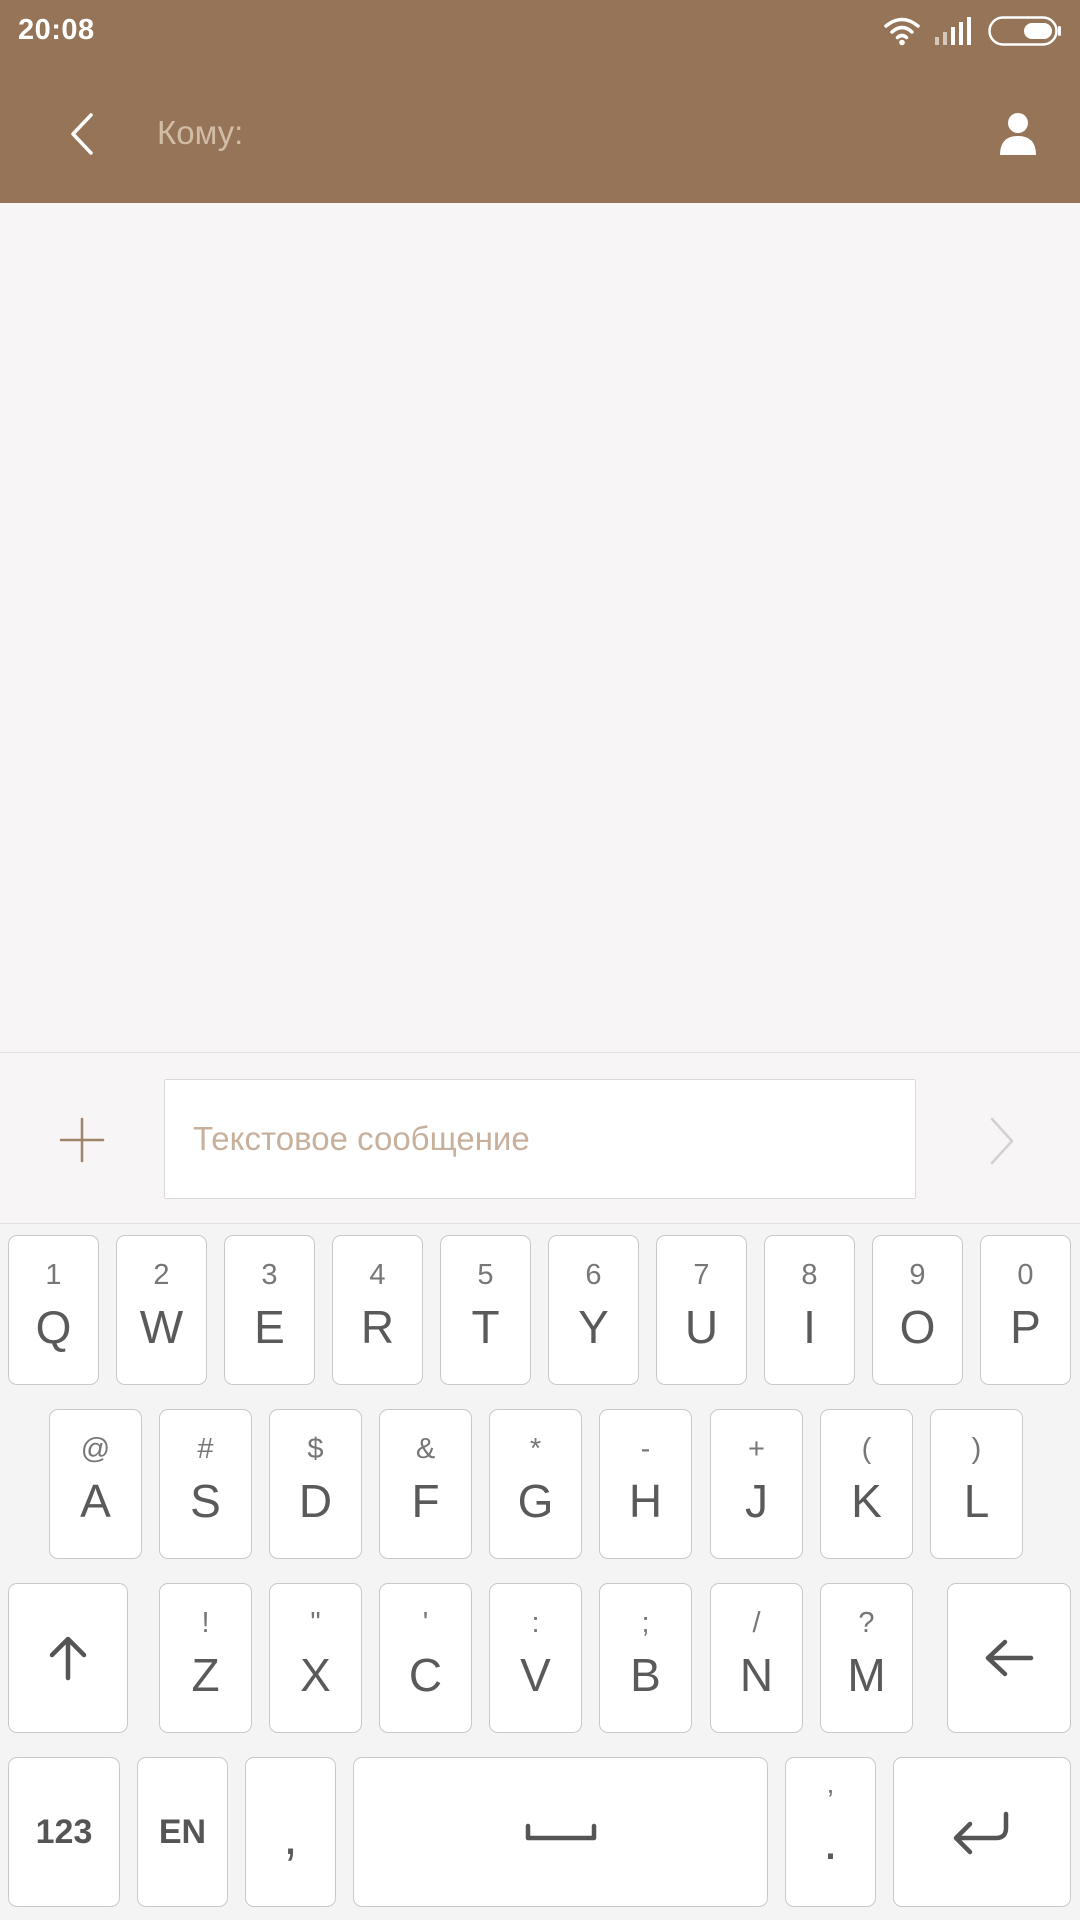 The width and height of the screenshot is (1080, 1920). What do you see at coordinates (205, 1658) in the screenshot?
I see `key-z: ! Z` at bounding box center [205, 1658].